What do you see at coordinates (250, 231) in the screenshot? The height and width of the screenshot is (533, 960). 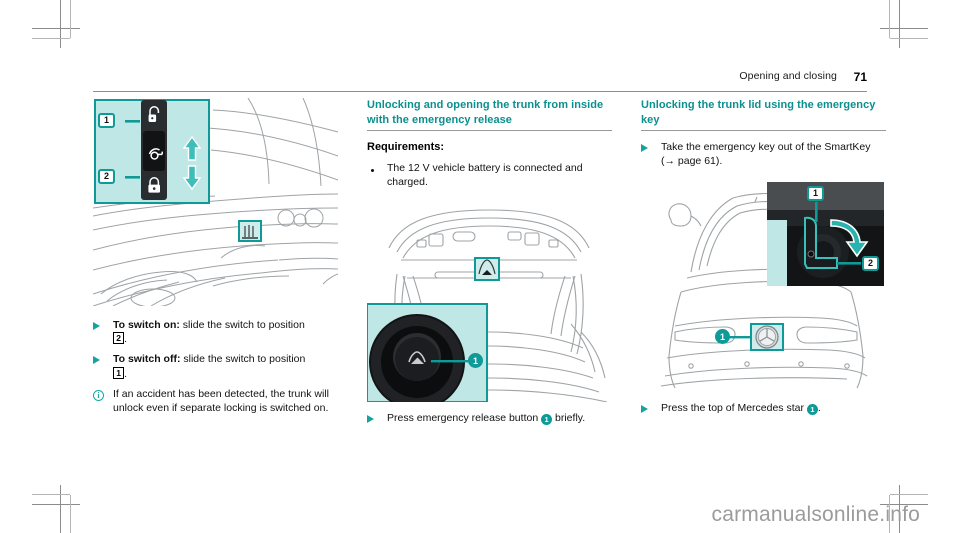 I see `switch-highlight-box` at bounding box center [250, 231].